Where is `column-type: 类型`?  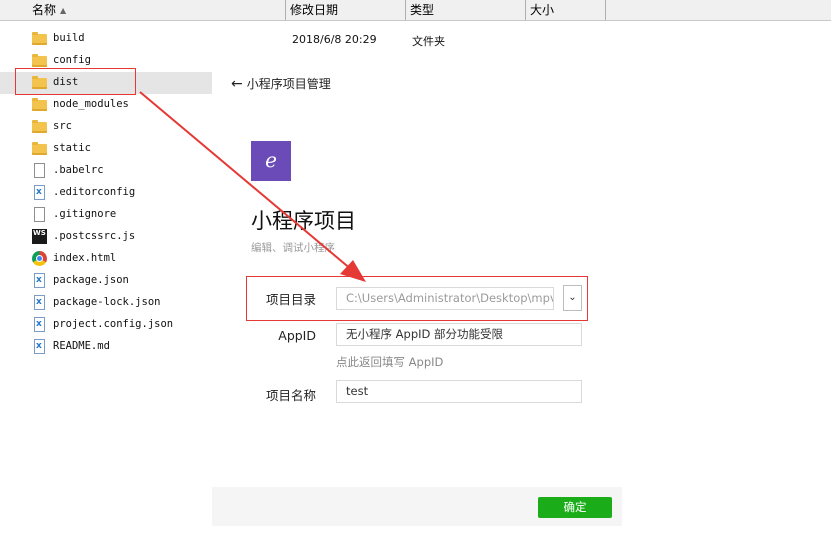
column-type: 类型 is located at coordinates (466, 10).